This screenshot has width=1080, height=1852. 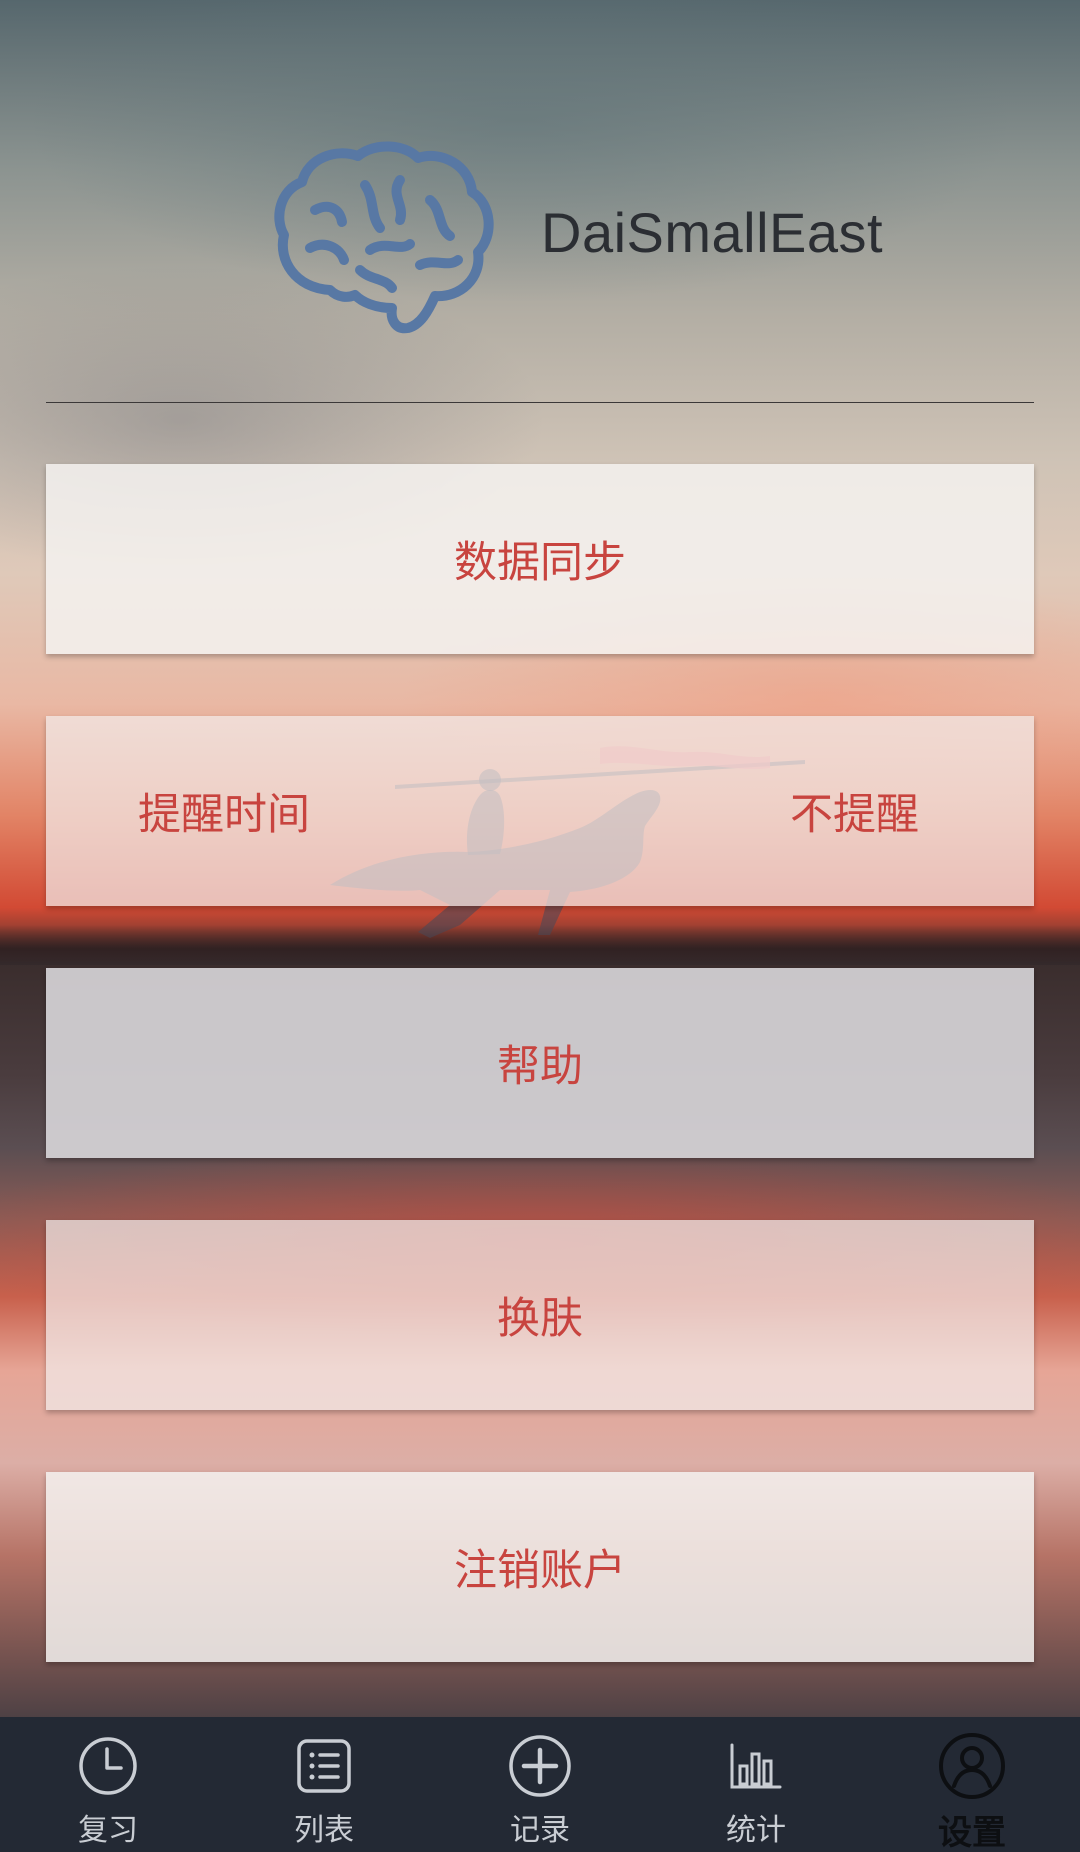 I want to click on nav-settings: 设置, so click(x=972, y=1784).